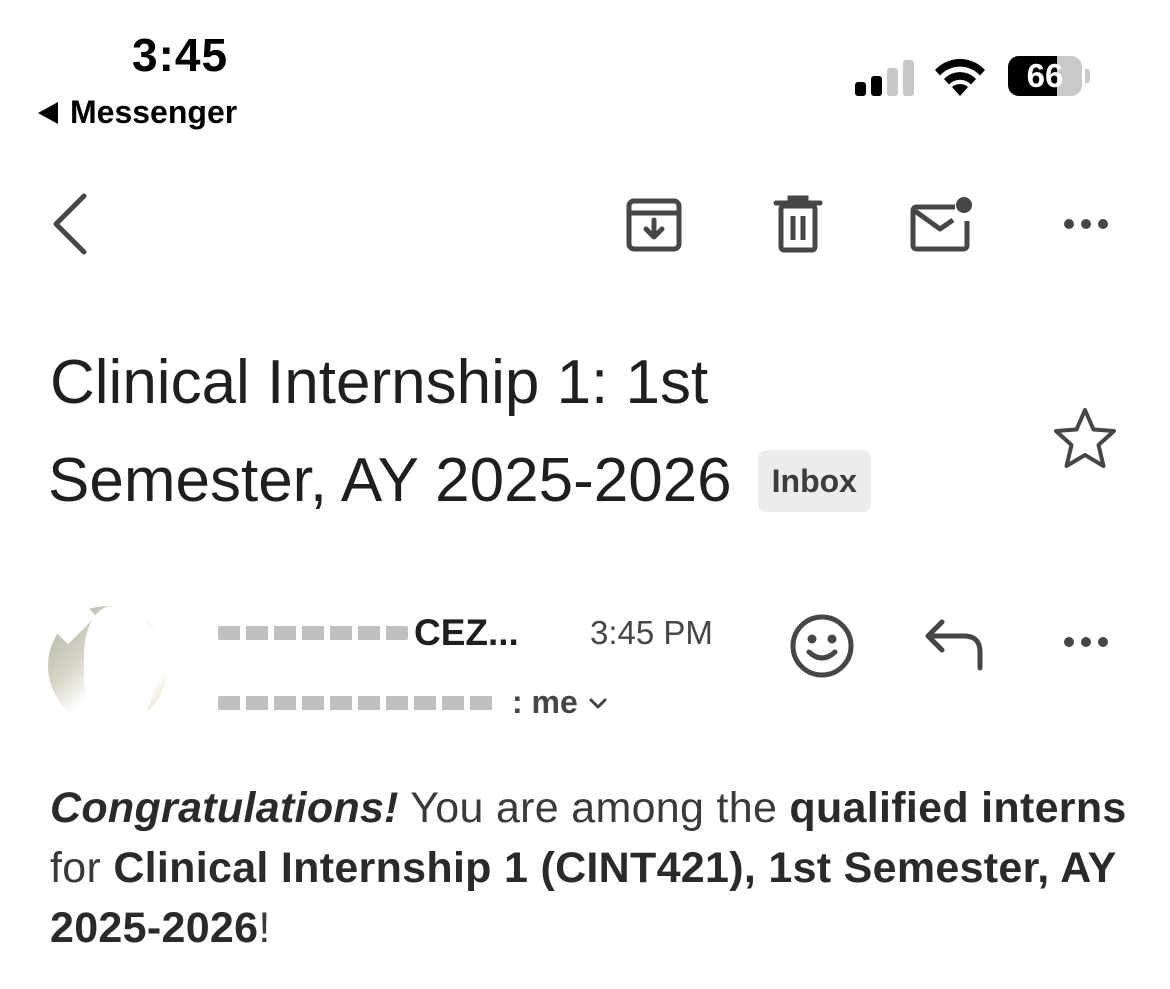 This screenshot has width=1170, height=989. I want to click on delete-button, so click(798, 224).